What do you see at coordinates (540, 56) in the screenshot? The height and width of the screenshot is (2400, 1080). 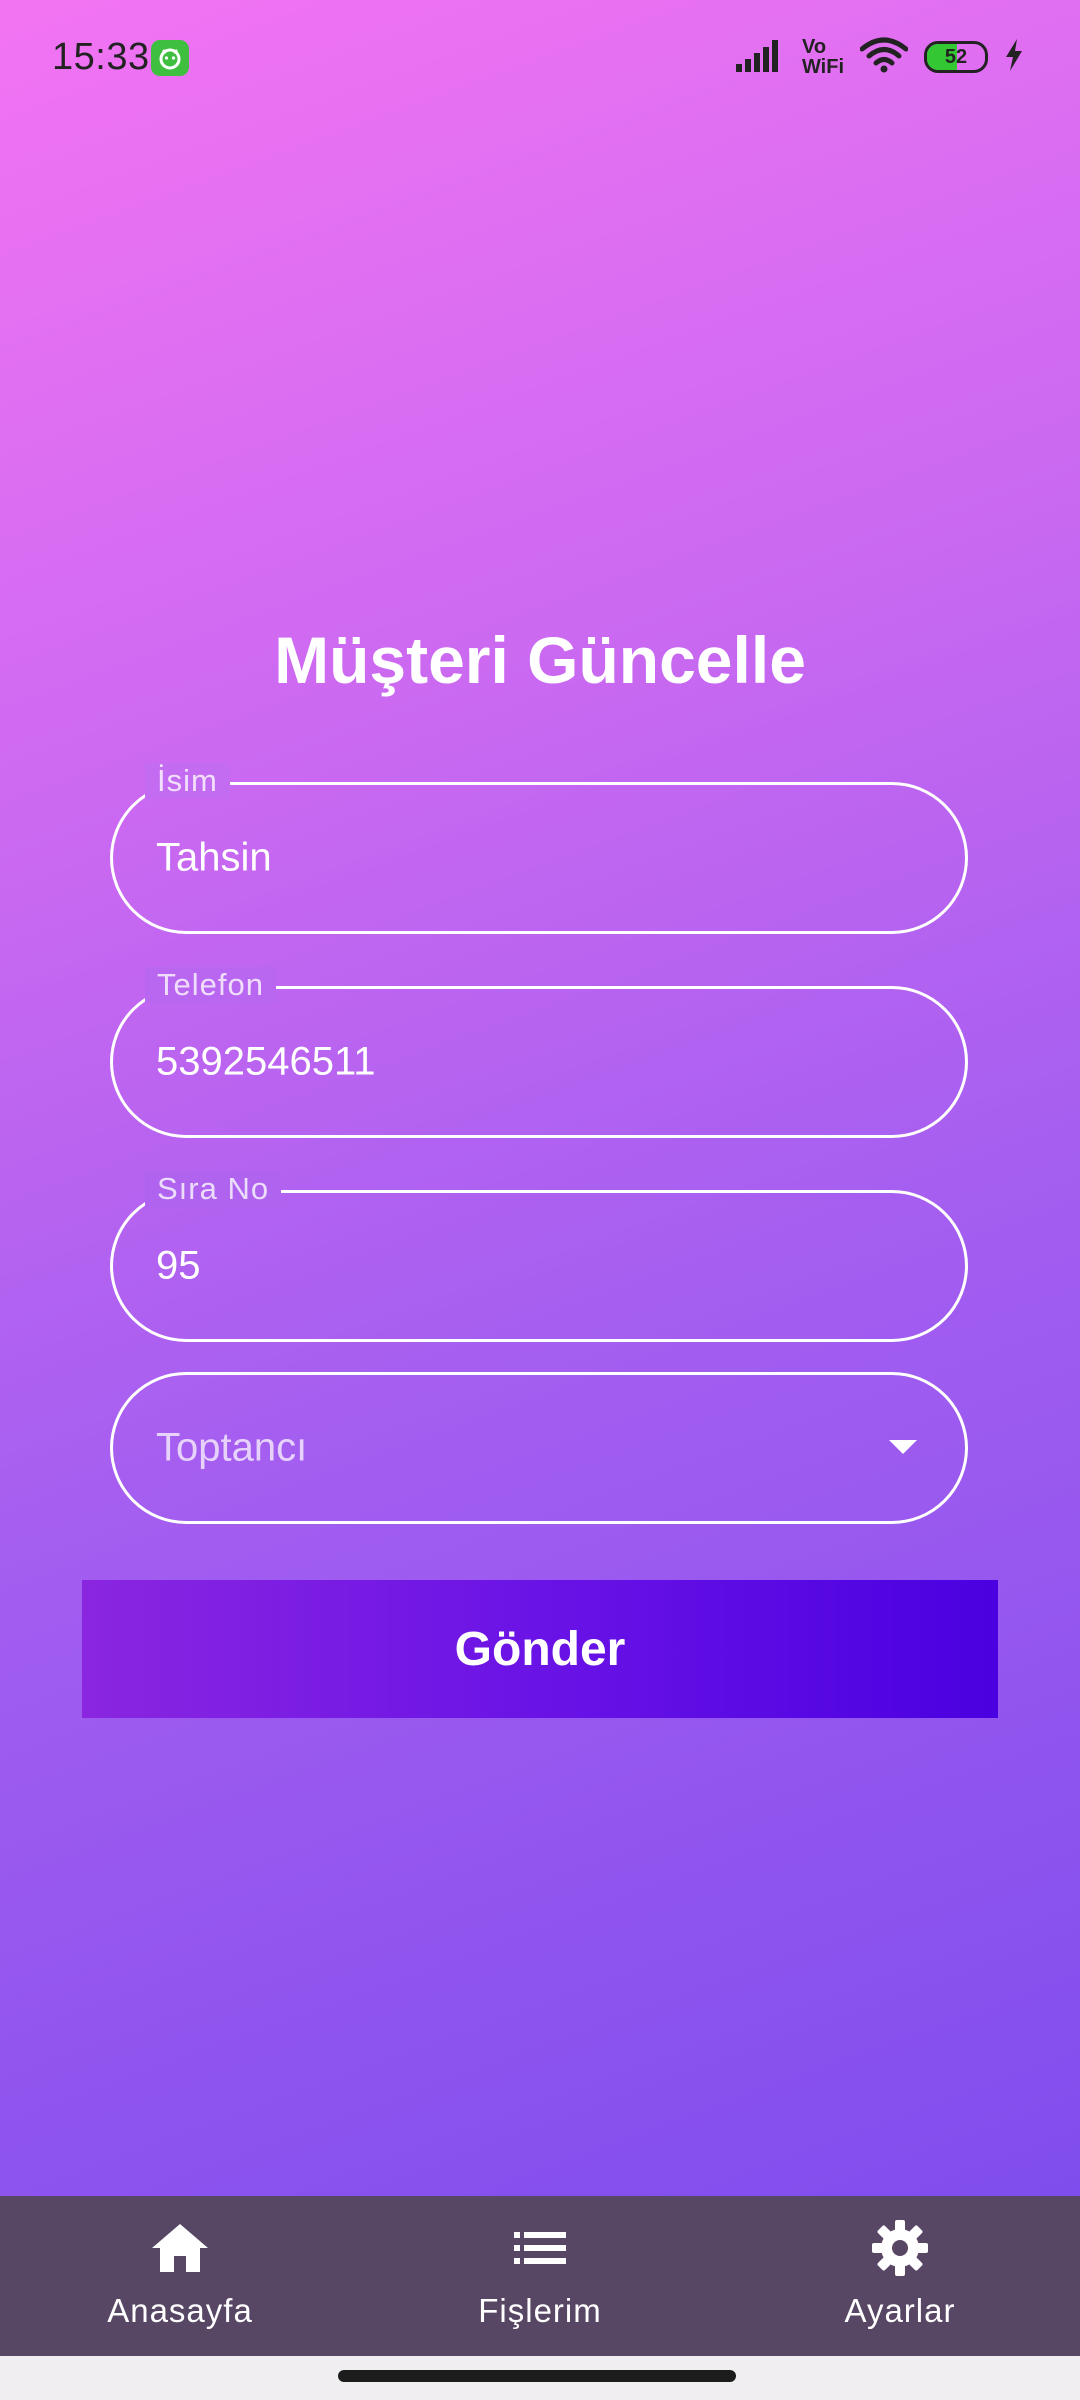 I see `status-bar: 15:33 Vo WiFi 52` at bounding box center [540, 56].